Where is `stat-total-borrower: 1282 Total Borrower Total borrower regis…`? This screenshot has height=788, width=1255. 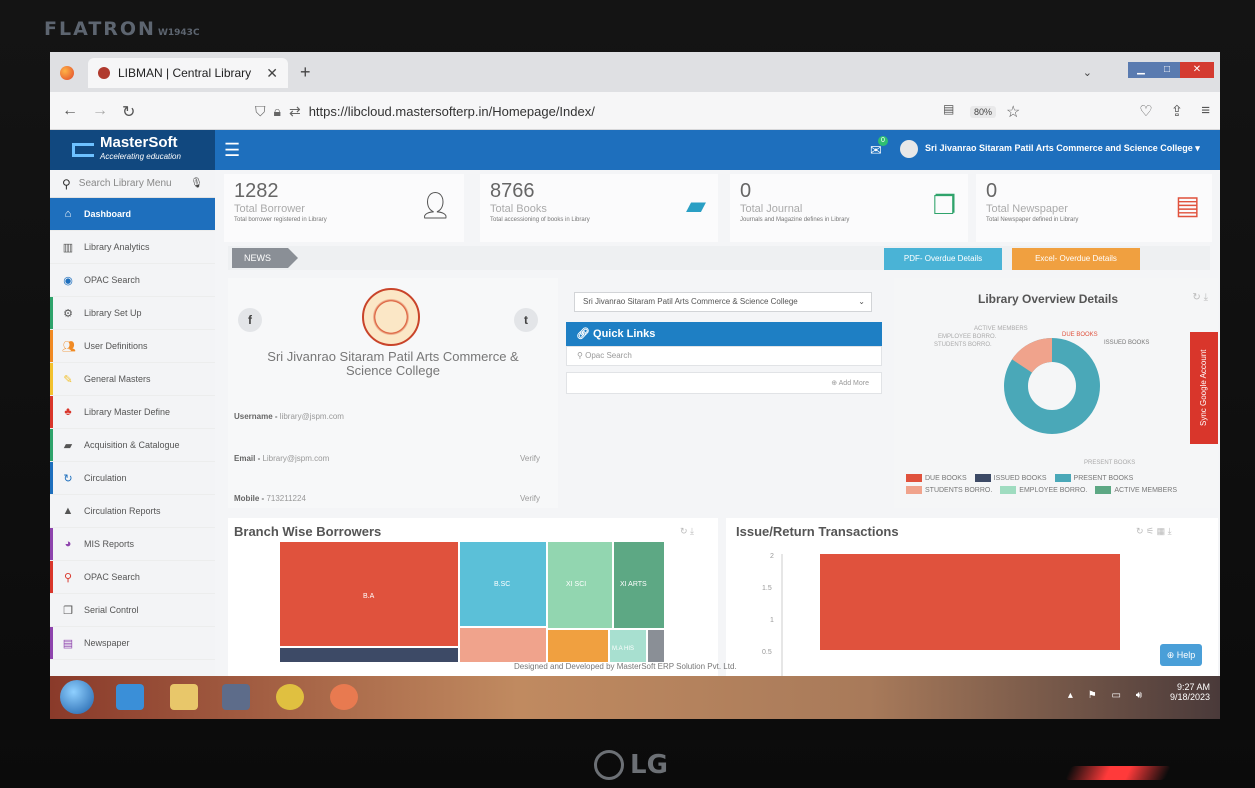 stat-total-borrower: 1282 Total Borrower Total borrower regis… is located at coordinates (344, 208).